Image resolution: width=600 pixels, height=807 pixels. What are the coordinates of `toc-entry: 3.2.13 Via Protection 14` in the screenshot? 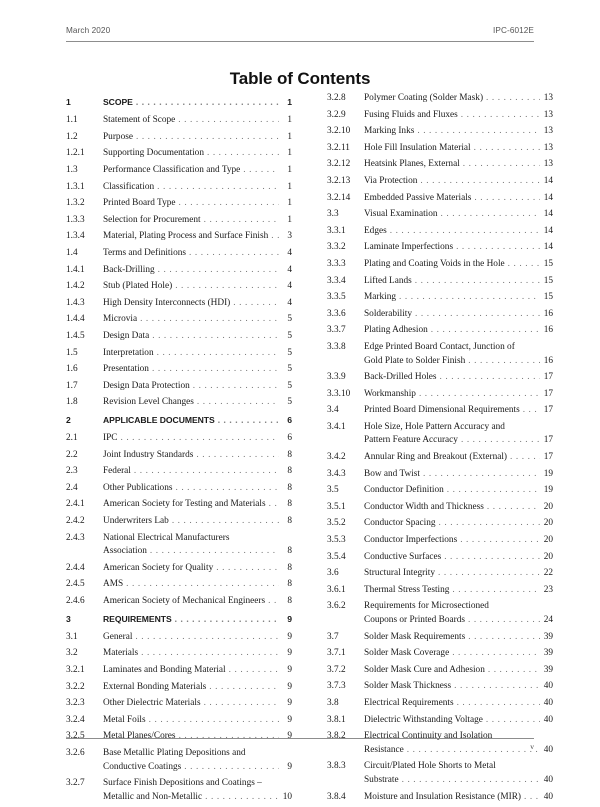 It's located at (440, 182).